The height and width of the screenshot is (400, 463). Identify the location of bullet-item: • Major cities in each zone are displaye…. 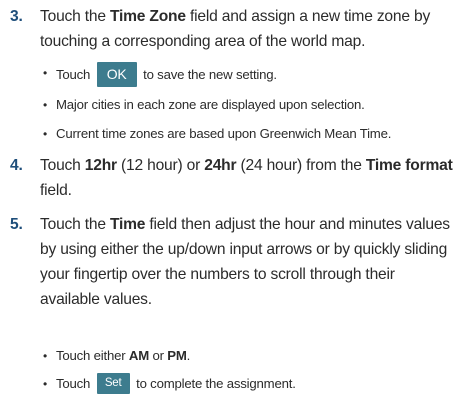
(231, 105).